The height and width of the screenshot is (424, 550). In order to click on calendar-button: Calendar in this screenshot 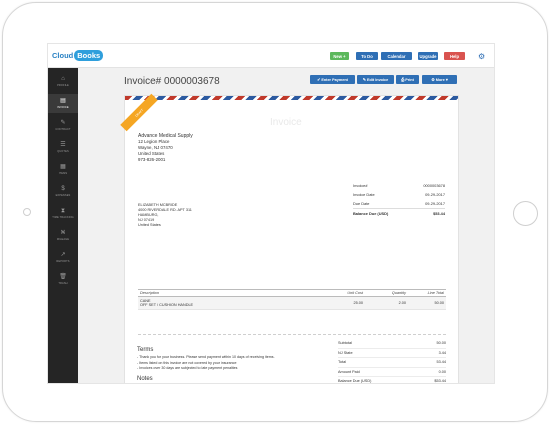, I will do `click(396, 56)`.